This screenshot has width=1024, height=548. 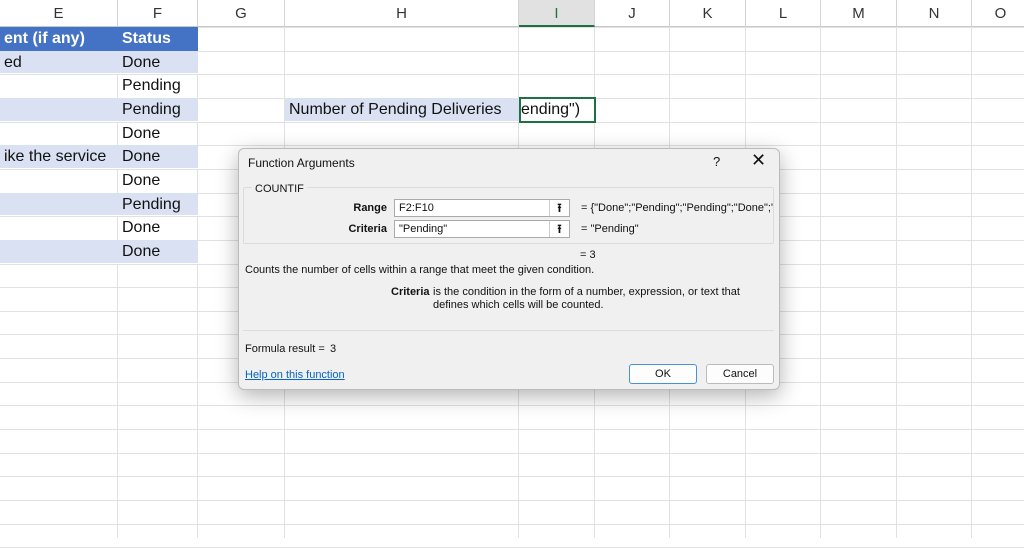 What do you see at coordinates (740, 374) in the screenshot?
I see `cancel-button: Cancel` at bounding box center [740, 374].